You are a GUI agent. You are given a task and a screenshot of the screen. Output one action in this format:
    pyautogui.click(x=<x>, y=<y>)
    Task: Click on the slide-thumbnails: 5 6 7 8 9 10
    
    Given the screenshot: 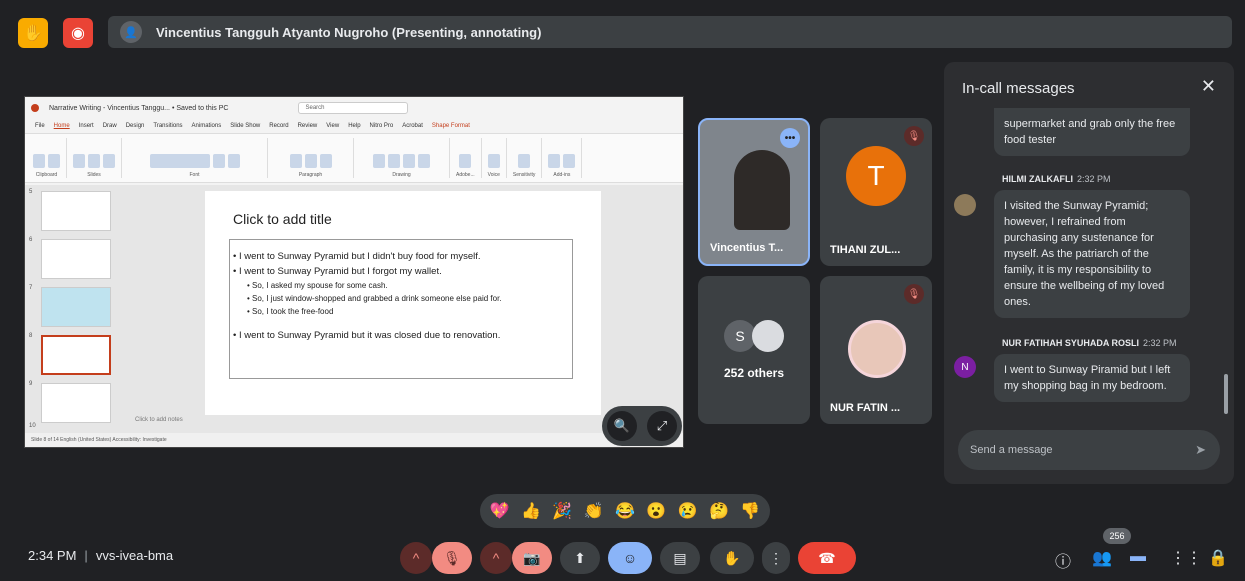 What is the action you would take?
    pyautogui.click(x=75, y=309)
    